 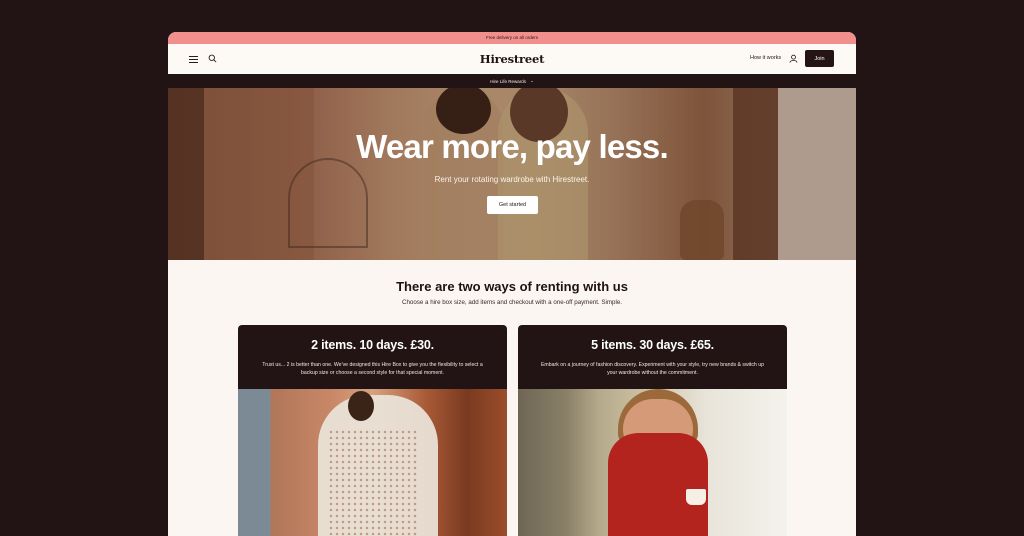 I want to click on chevron-down-icon: ⌄, so click(x=531, y=80).